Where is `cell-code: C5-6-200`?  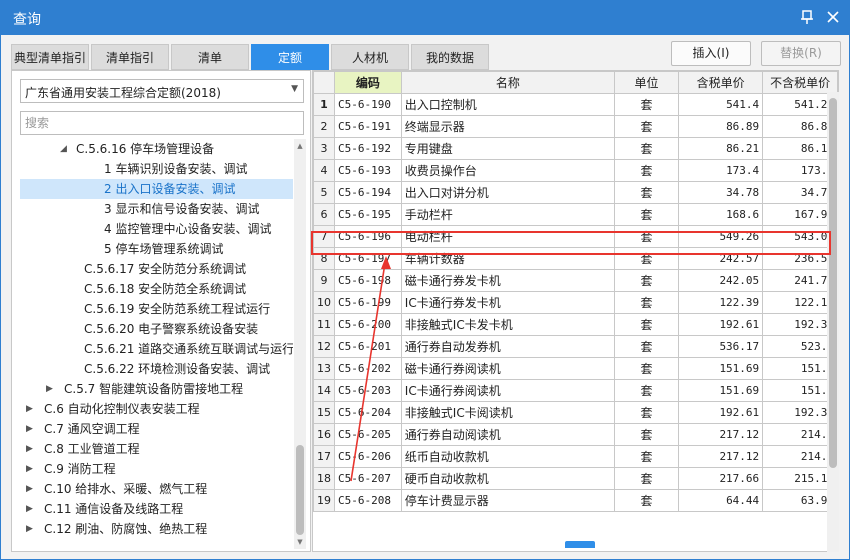
cell-code: C5-6-200 is located at coordinates (368, 324).